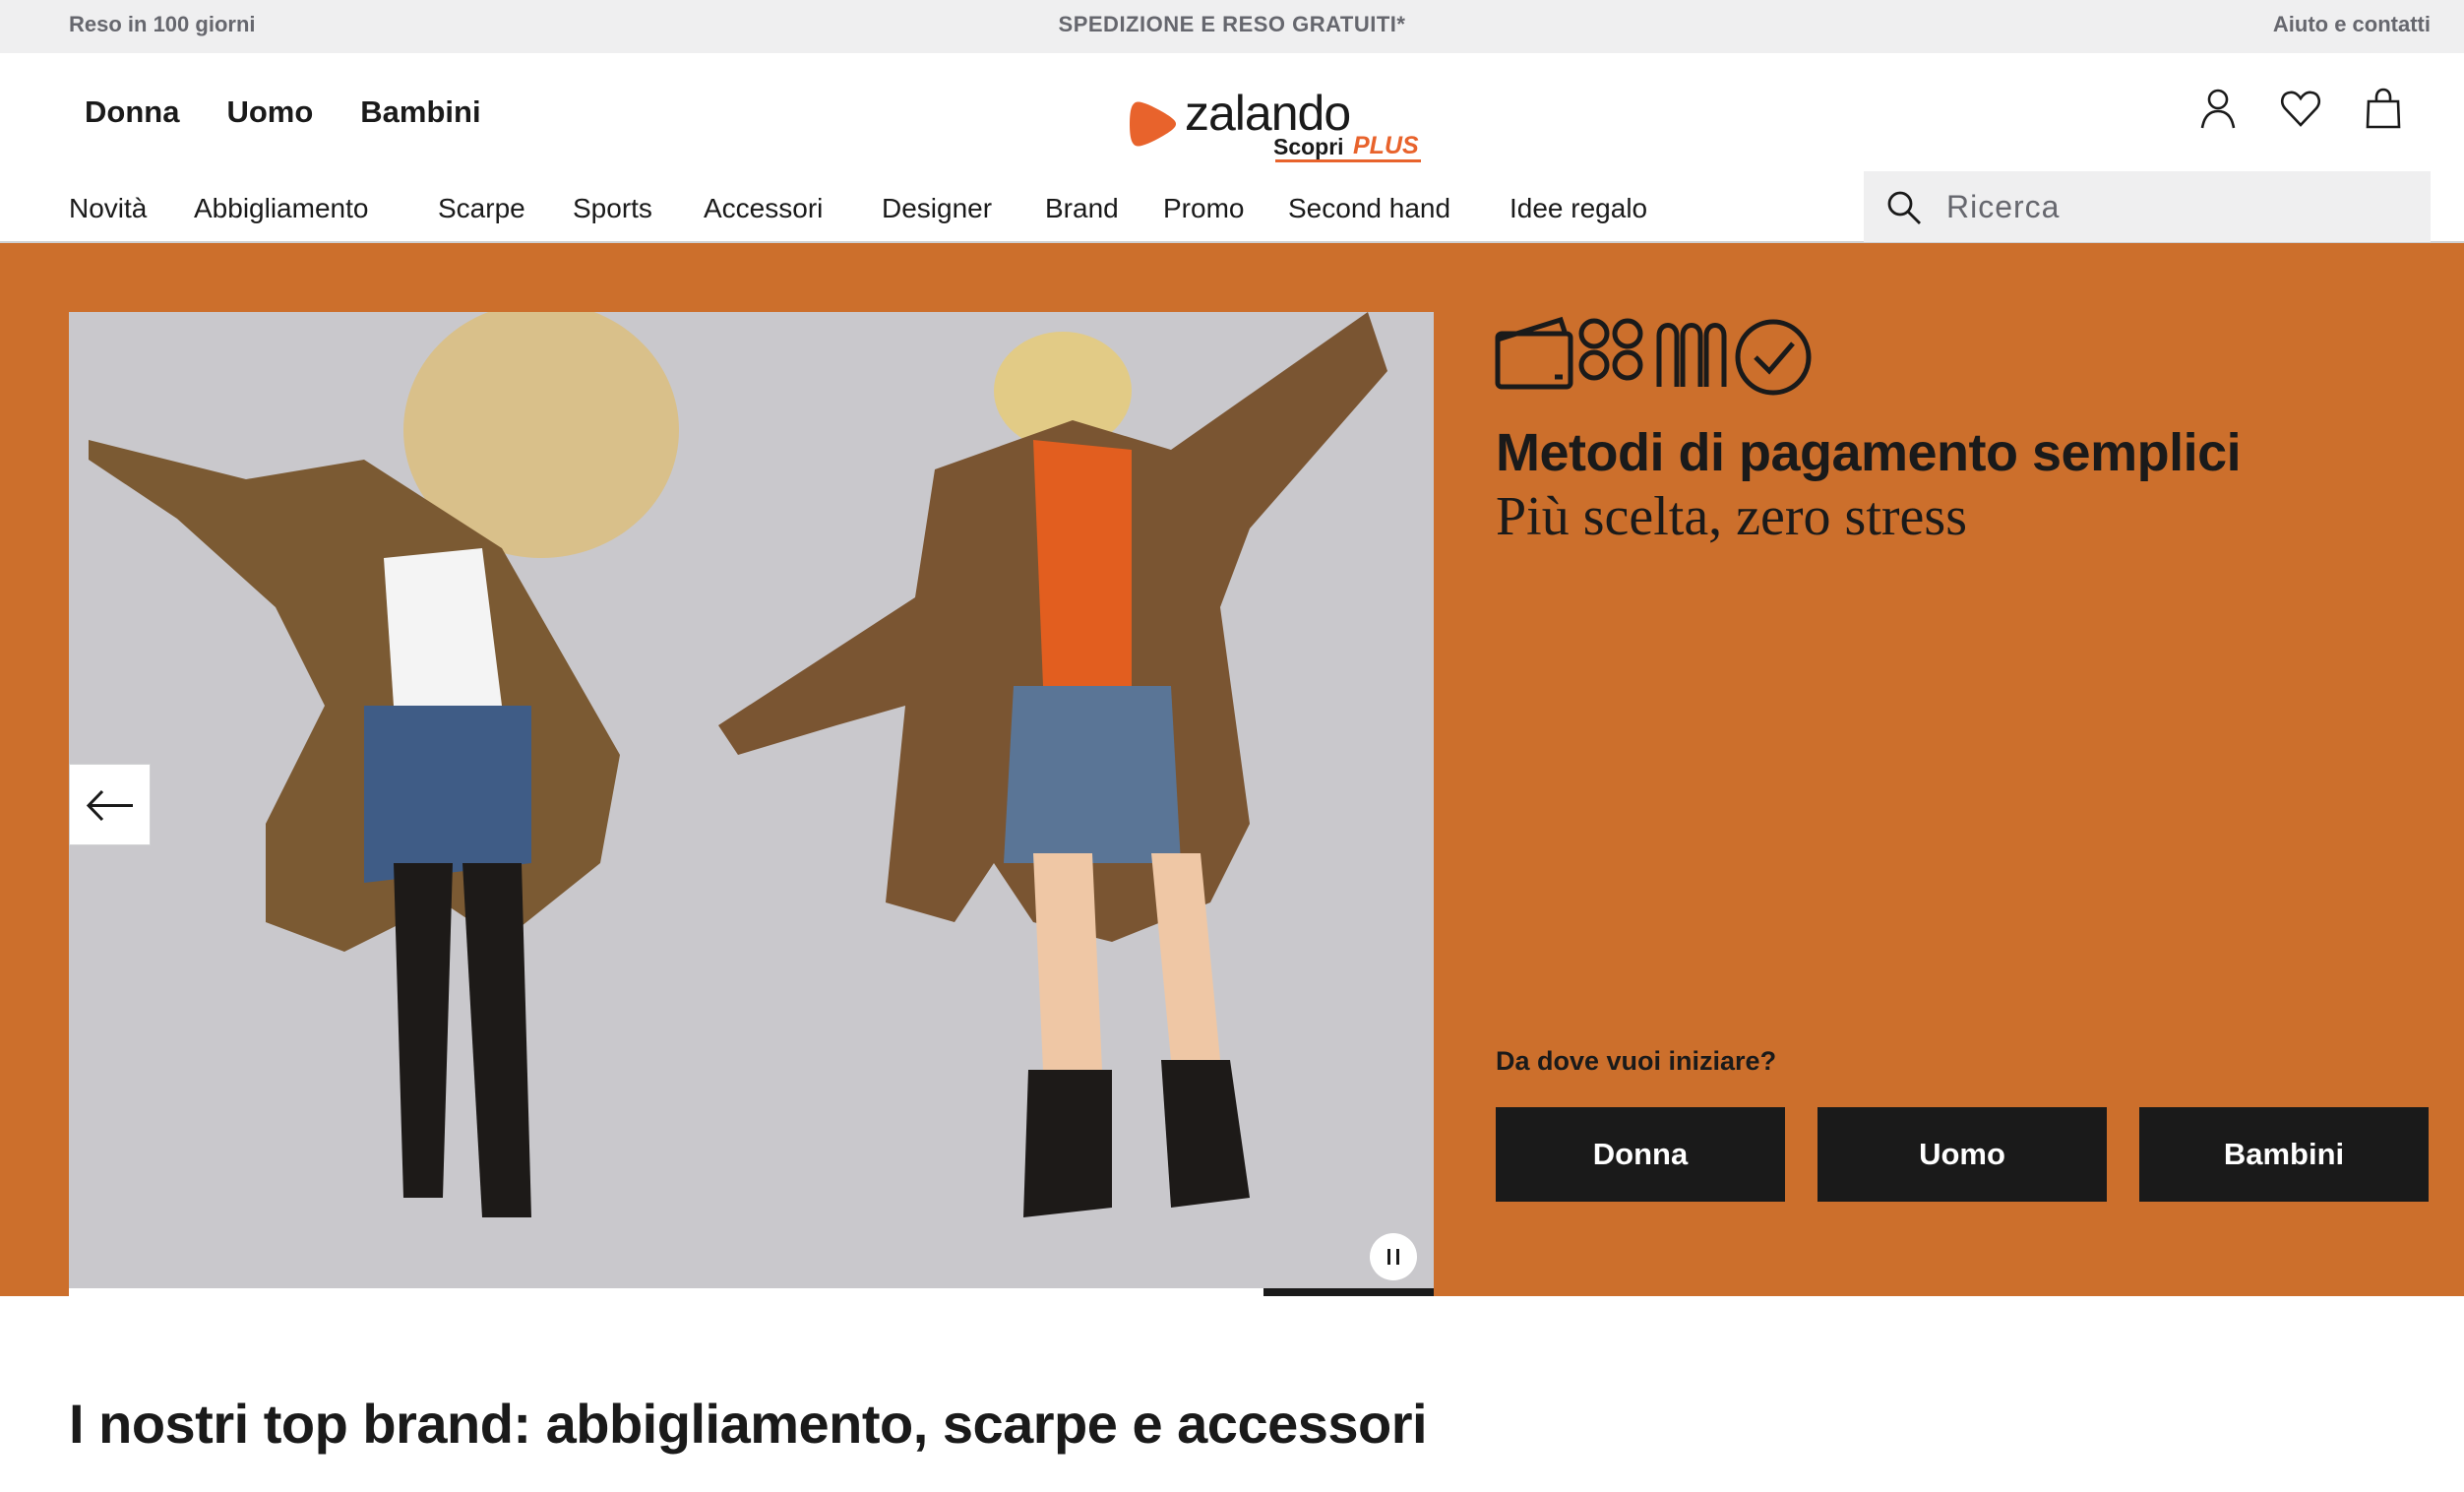  I want to click on category-designer: Designer, so click(937, 208).